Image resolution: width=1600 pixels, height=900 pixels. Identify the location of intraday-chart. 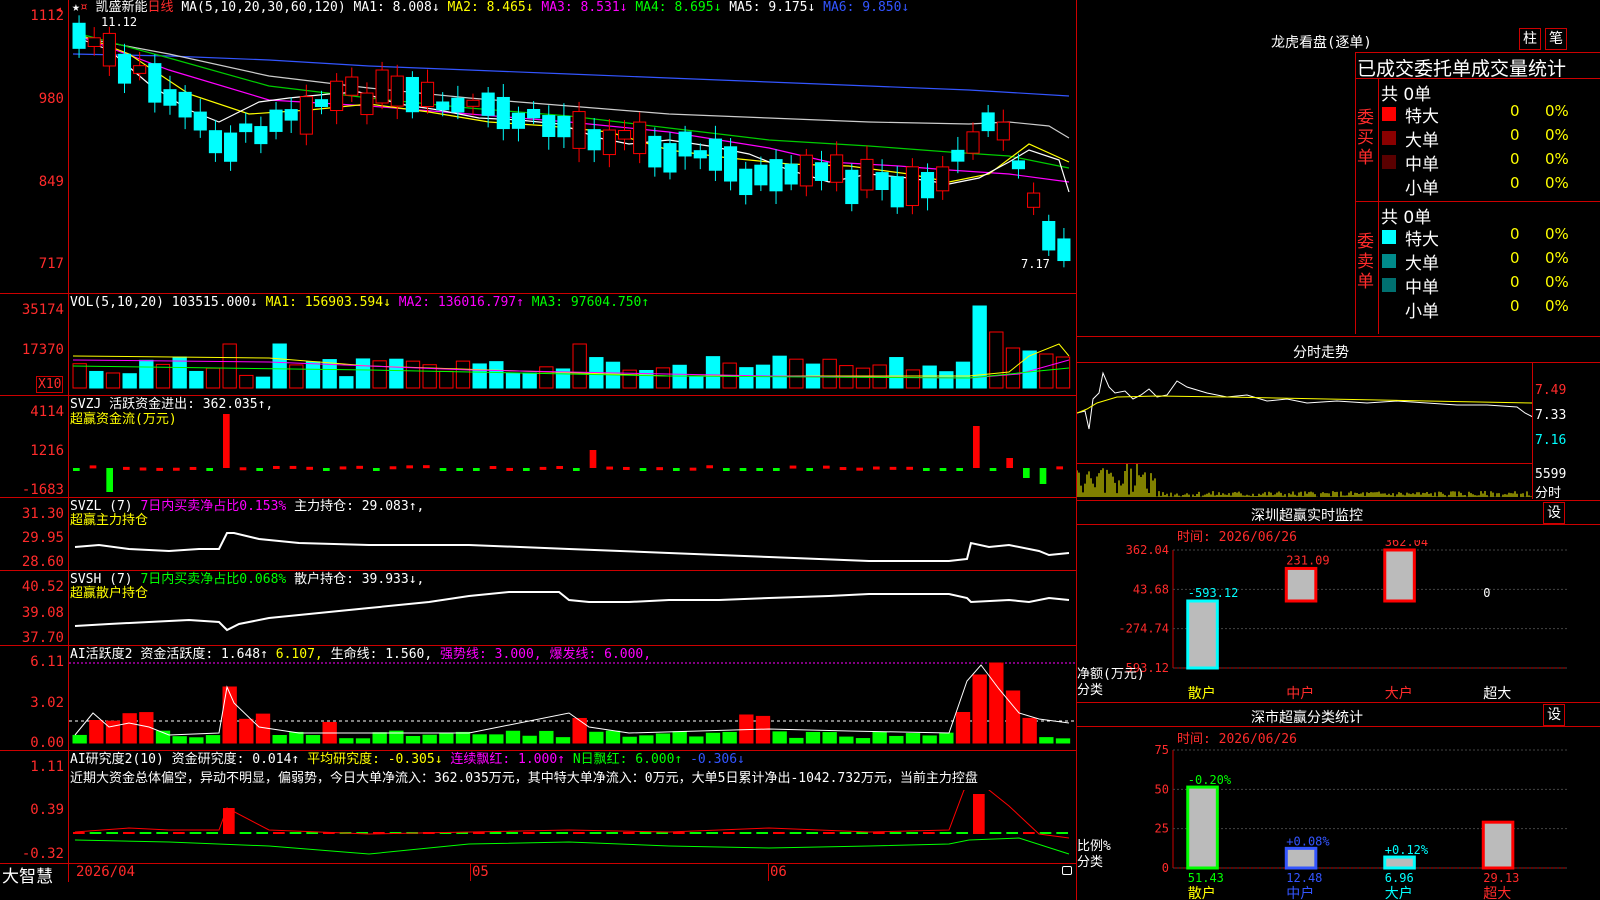
(1305, 431).